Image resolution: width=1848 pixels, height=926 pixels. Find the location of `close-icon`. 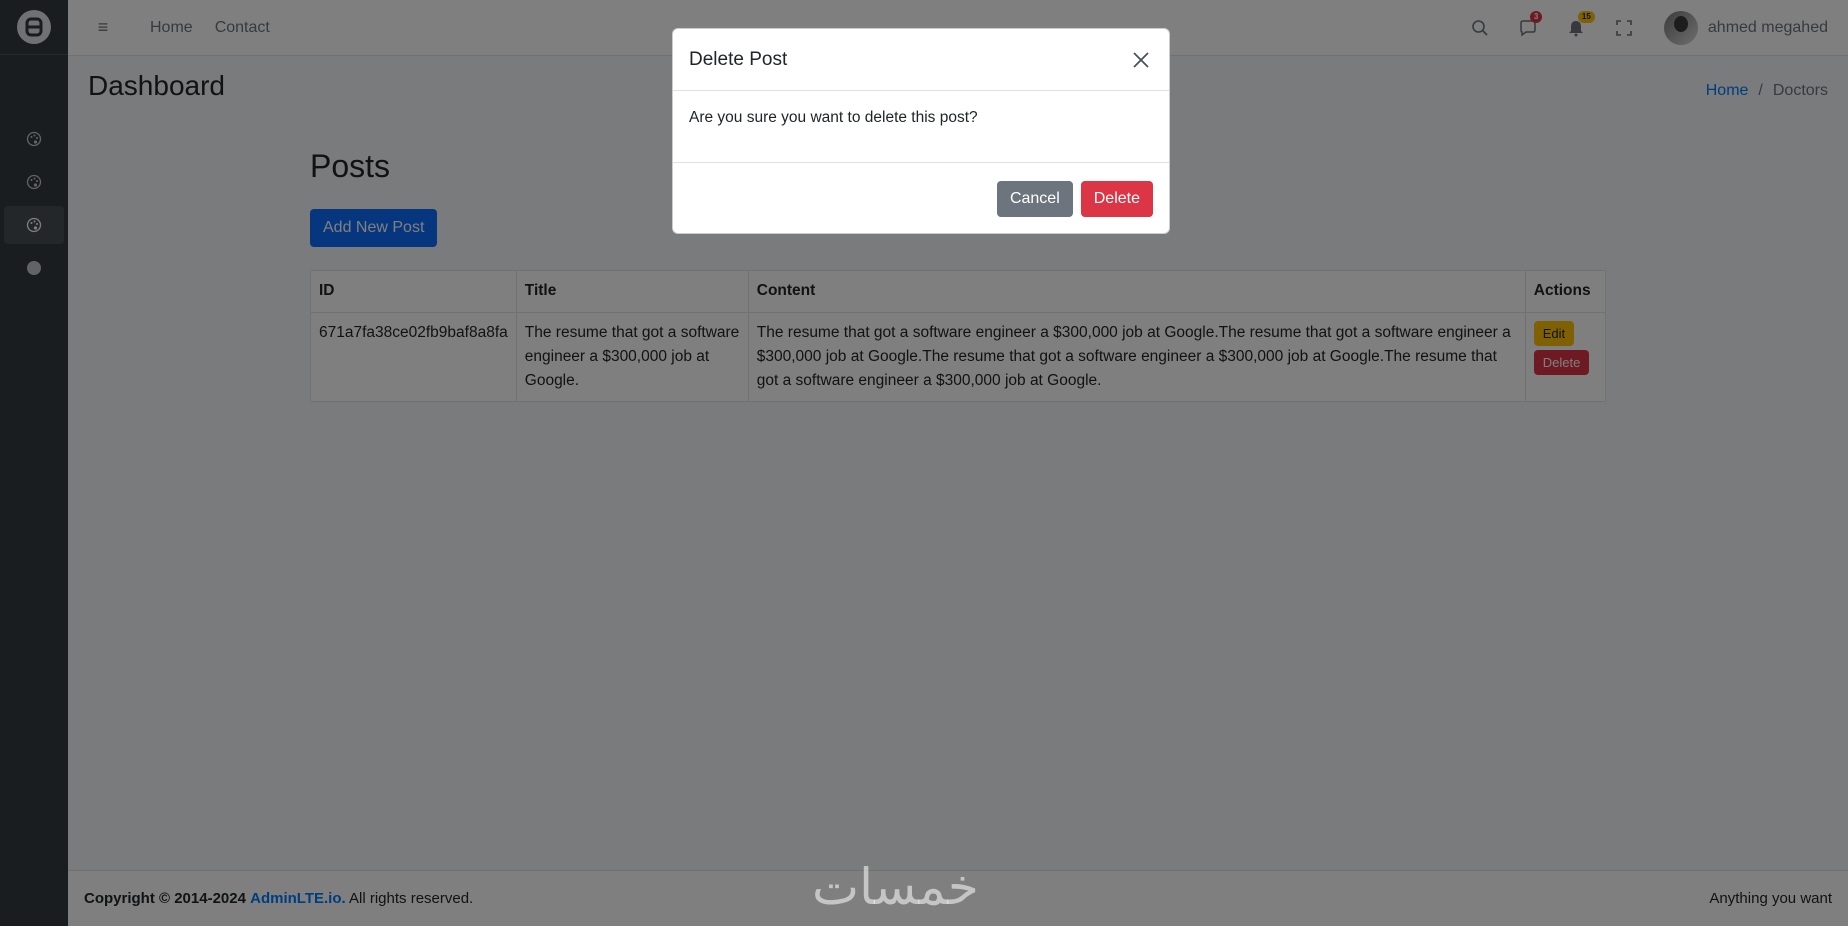

close-icon is located at coordinates (1141, 59).